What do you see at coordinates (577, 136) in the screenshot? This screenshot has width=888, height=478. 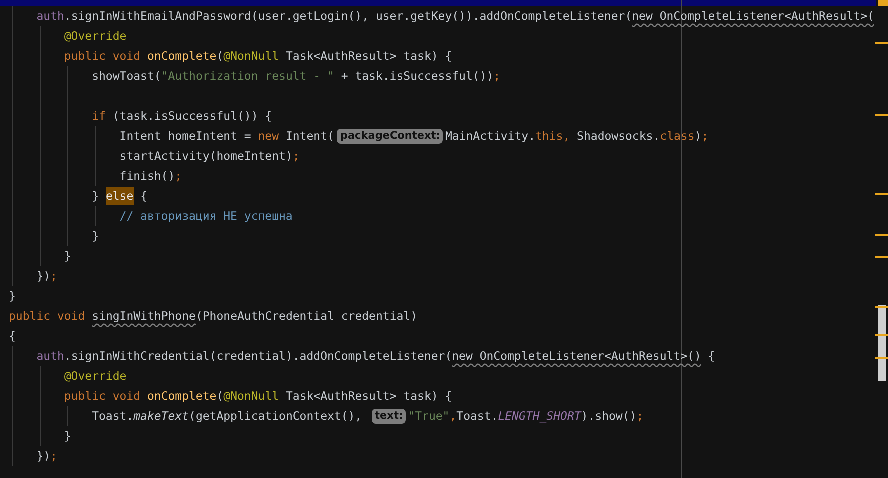 I see `code-text: MainActivity.this, Shadowsocks.class);` at bounding box center [577, 136].